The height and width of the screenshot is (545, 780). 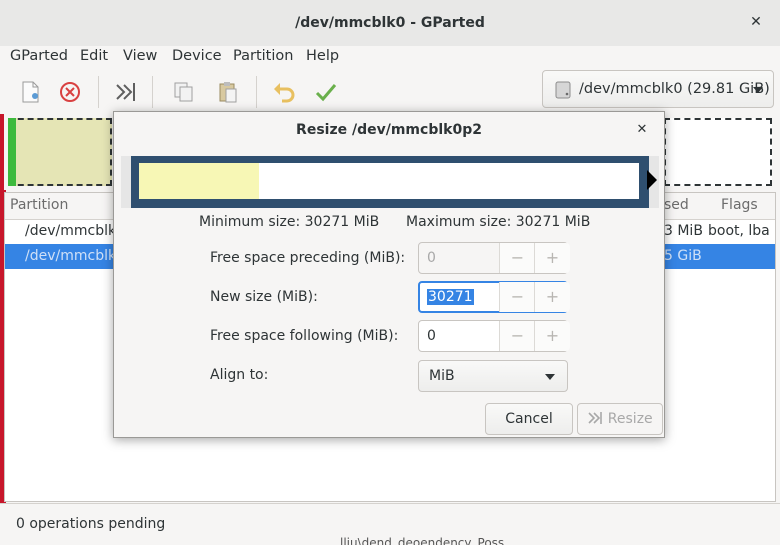 I want to click on dialog-close-button: ✕, so click(x=642, y=130).